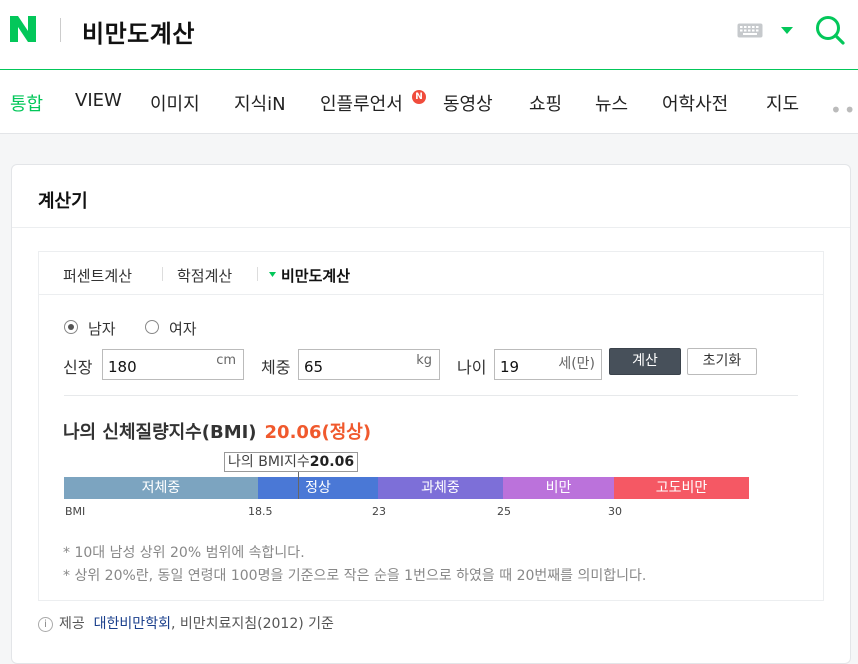 Image resolution: width=858 pixels, height=664 pixels. Describe the element at coordinates (138, 31) in the screenshot. I see `search-query: 비만도계산` at that location.